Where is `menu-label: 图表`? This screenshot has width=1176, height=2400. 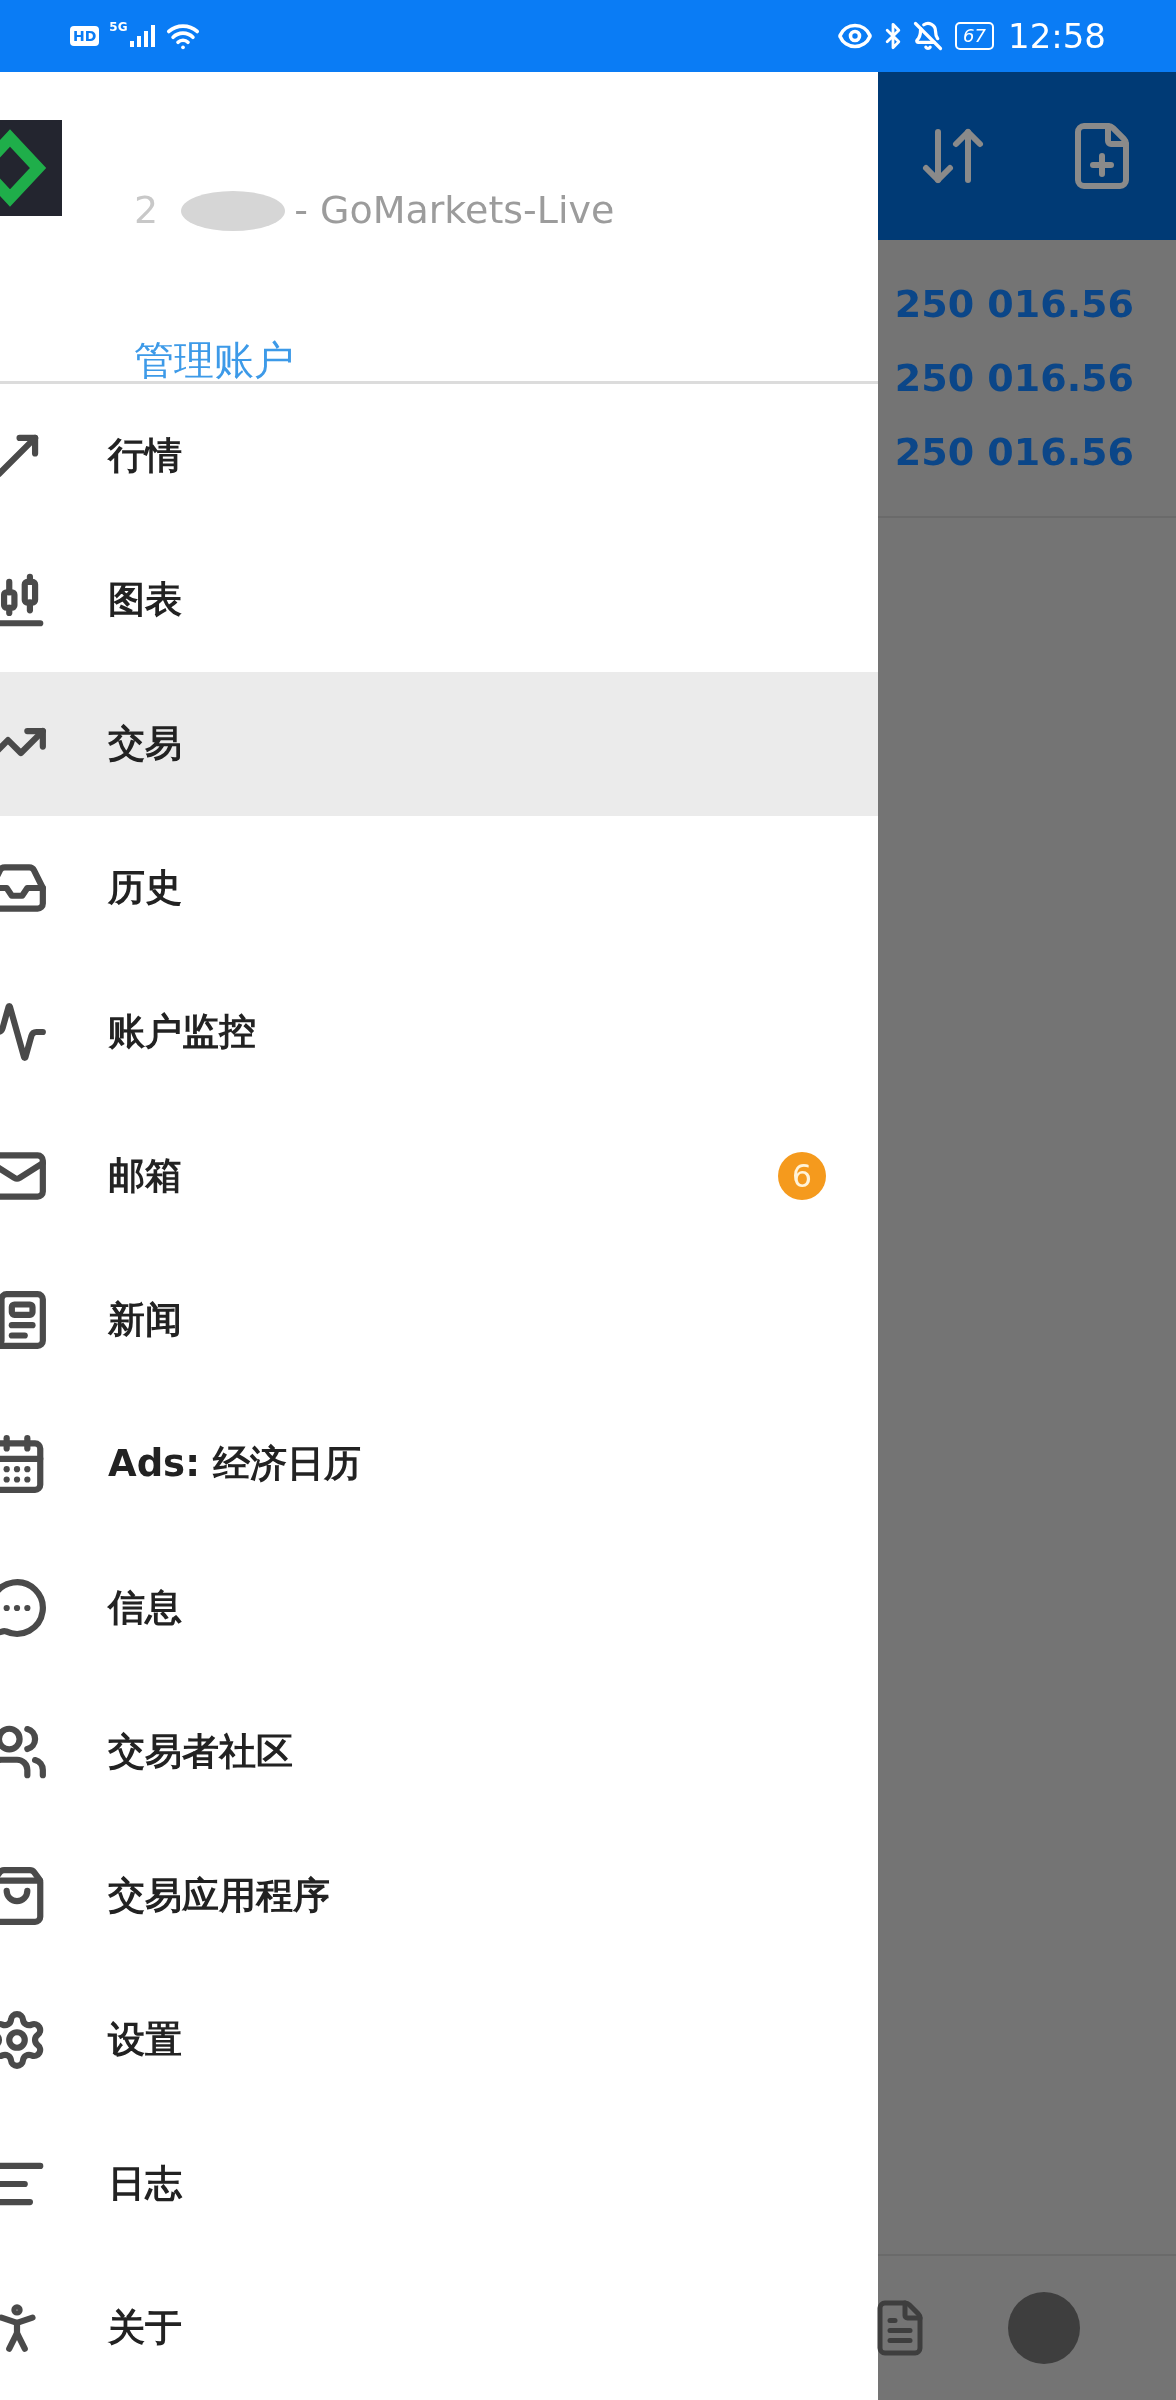 menu-label: 图表 is located at coordinates (145, 600).